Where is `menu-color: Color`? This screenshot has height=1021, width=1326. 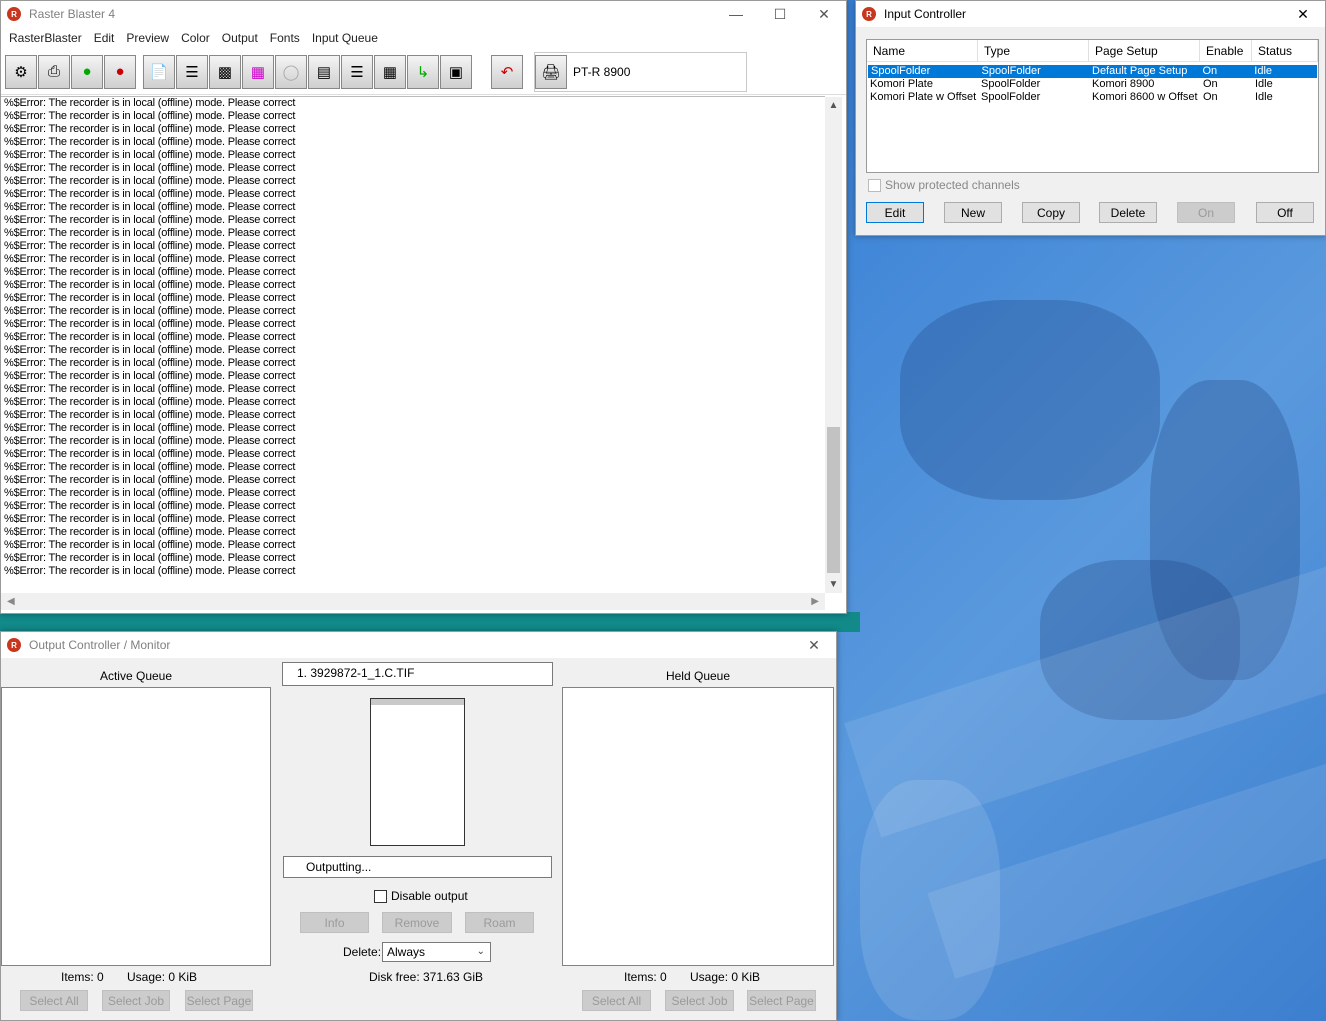 menu-color: Color is located at coordinates (195, 38).